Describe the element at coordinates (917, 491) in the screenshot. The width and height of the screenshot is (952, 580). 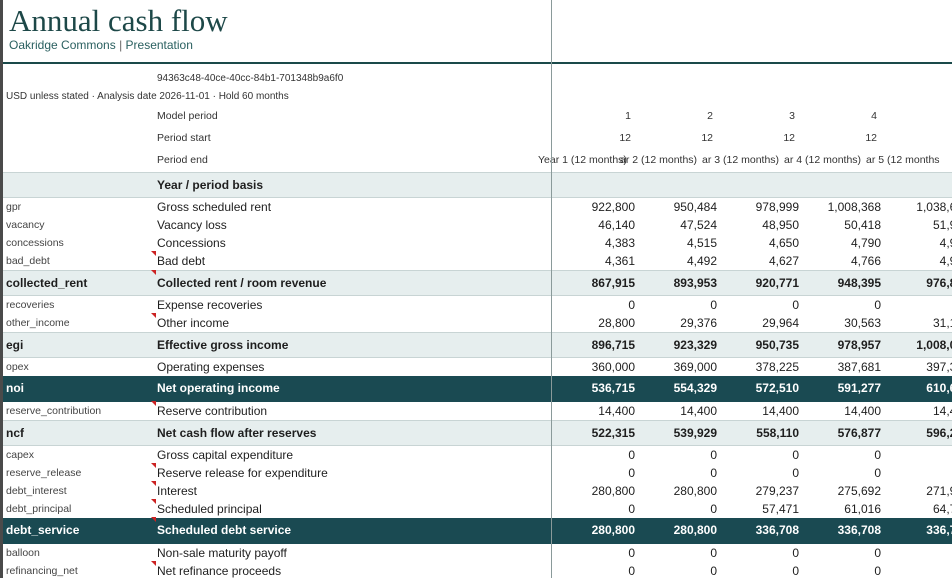
I see `value-cell: 271,92` at that location.